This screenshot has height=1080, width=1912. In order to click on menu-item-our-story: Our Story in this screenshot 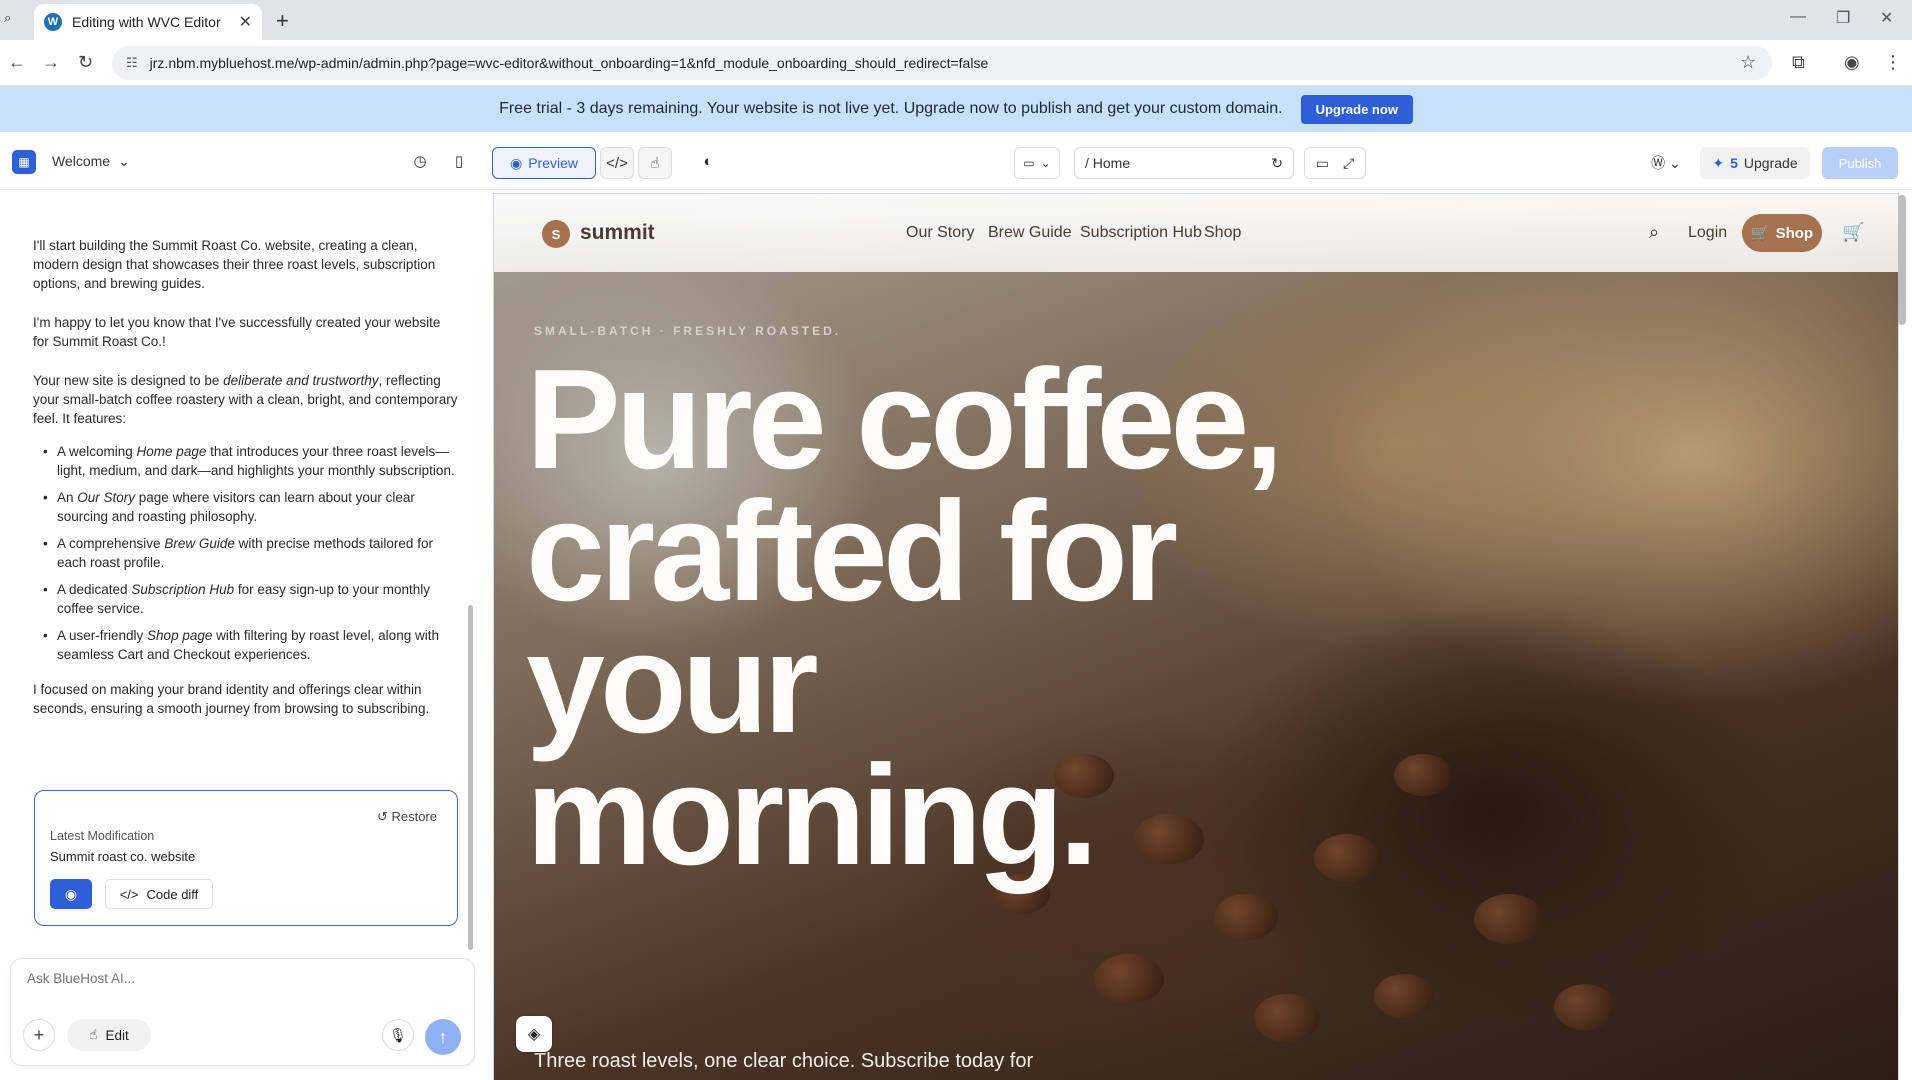, I will do `click(940, 233)`.